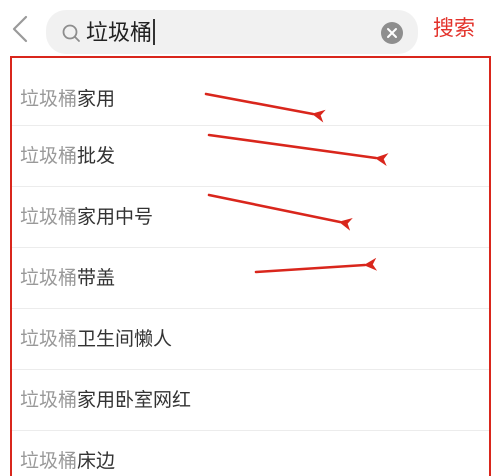 This screenshot has width=500, height=476. I want to click on list-item: 垃圾桶批发, so click(250, 156).